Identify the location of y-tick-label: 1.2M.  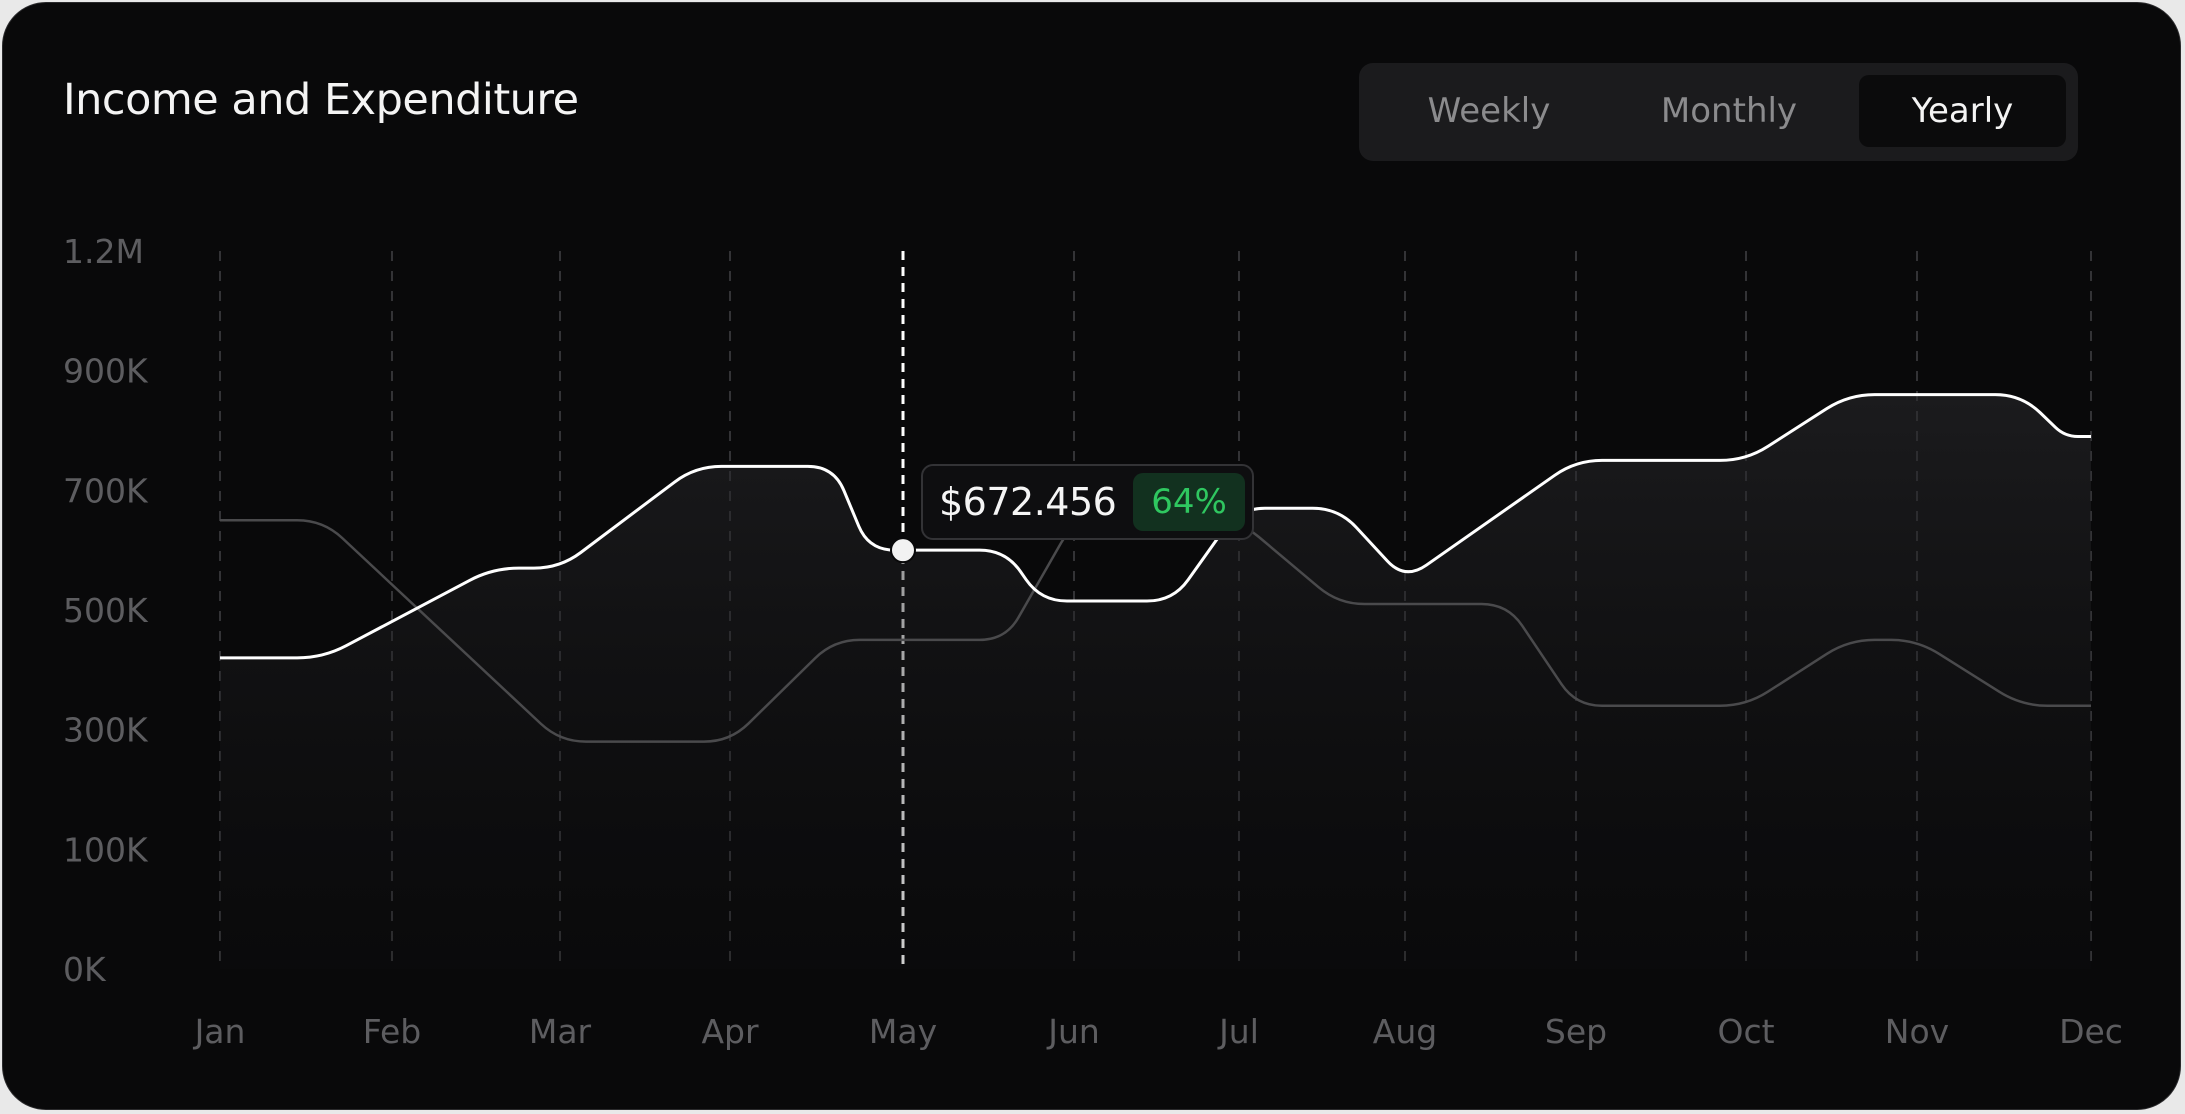
(103, 251).